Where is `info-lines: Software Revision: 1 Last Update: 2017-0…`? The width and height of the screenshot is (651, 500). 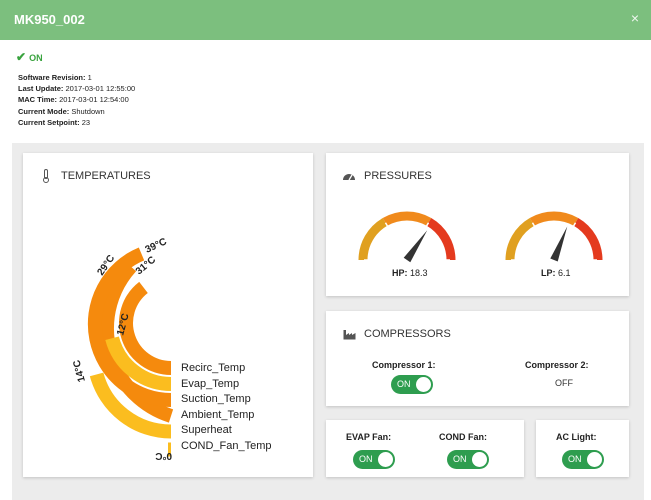 info-lines: Software Revision: 1 Last Update: 2017-0… is located at coordinates (76, 100).